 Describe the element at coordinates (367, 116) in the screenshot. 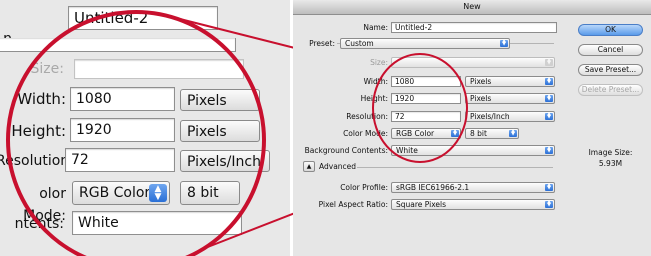

I see `resolution-label: Resolution:` at that location.